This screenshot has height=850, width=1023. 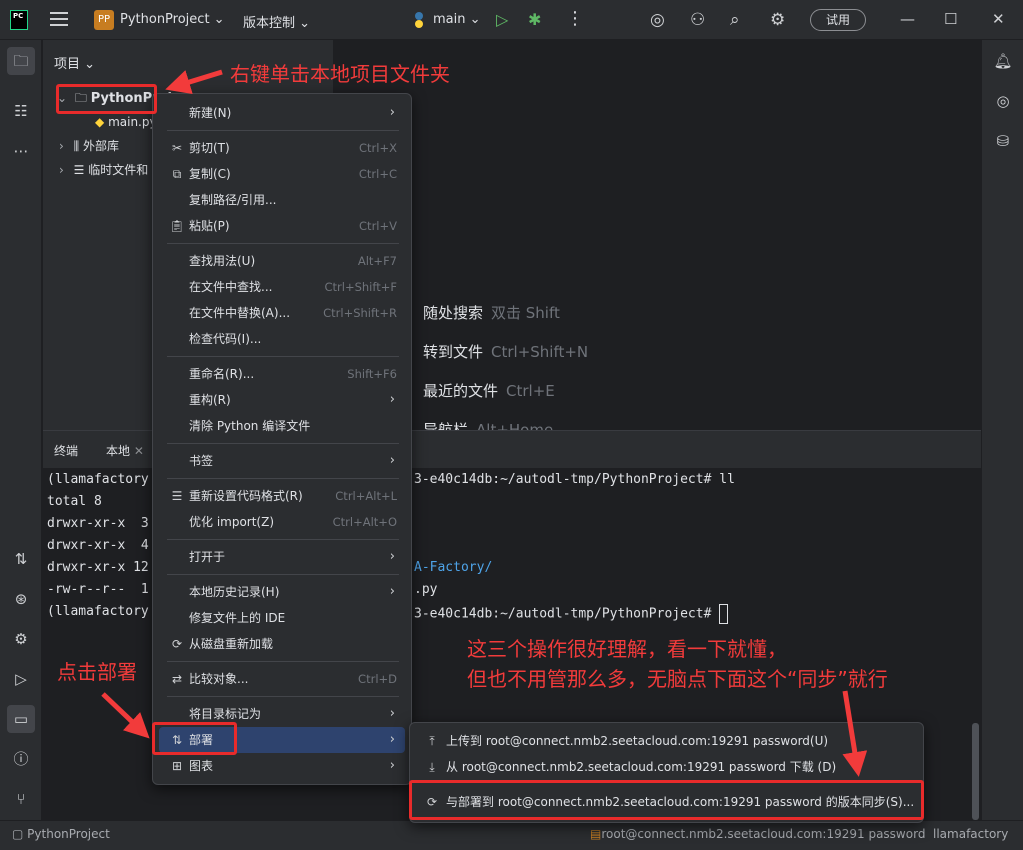 I want to click on arrow-to-project-root, so click(x=194, y=82).